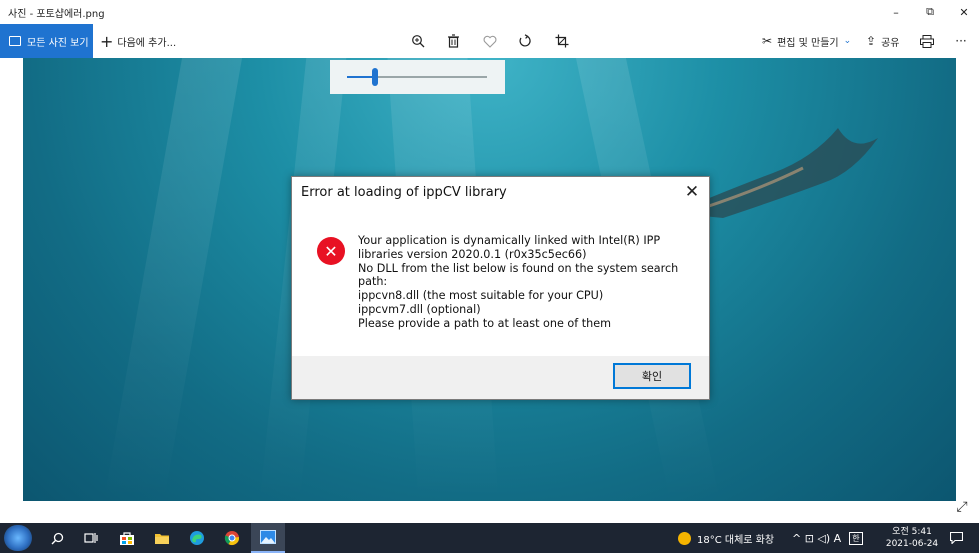  I want to click on taskbar-clock: 오전 5:41 2021-06-24, so click(912, 538).